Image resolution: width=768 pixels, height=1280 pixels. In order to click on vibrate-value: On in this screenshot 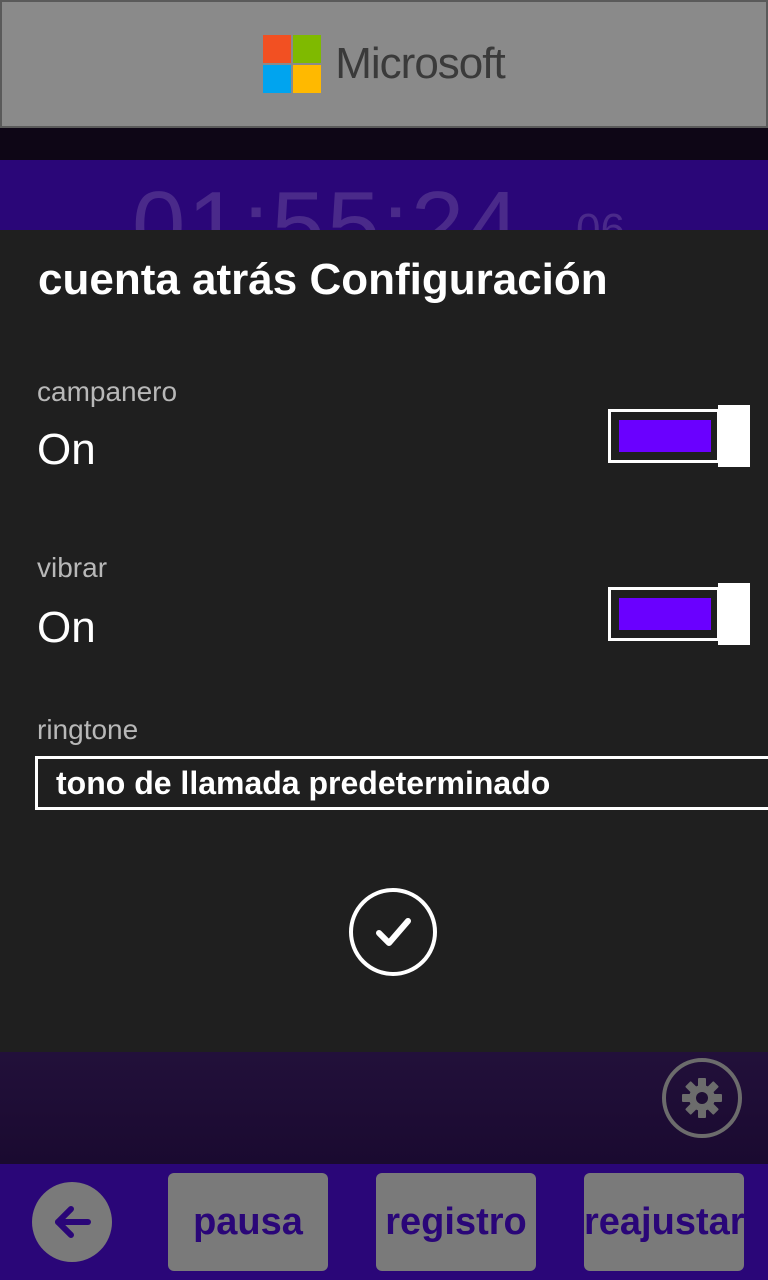, I will do `click(66, 627)`.